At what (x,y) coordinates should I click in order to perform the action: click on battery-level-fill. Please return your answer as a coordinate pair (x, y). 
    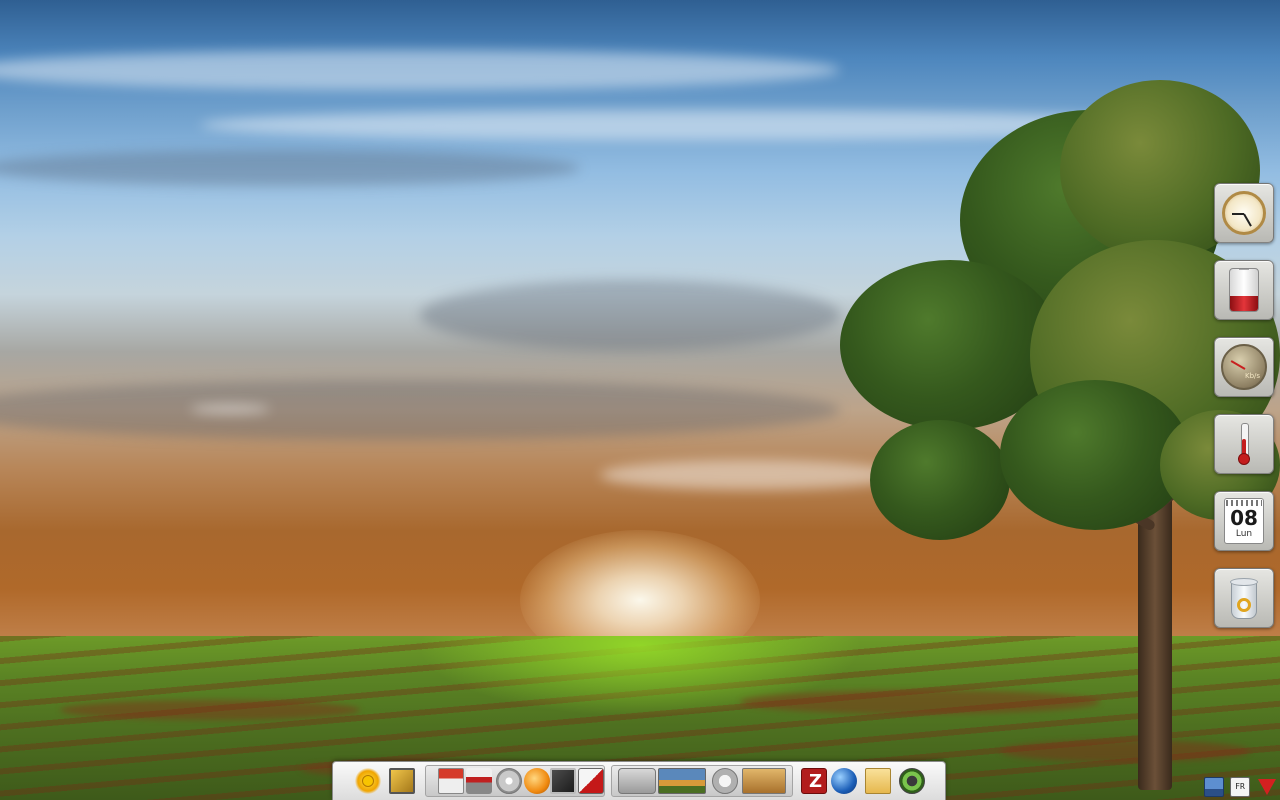
    Looking at the image, I should click on (1244, 303).